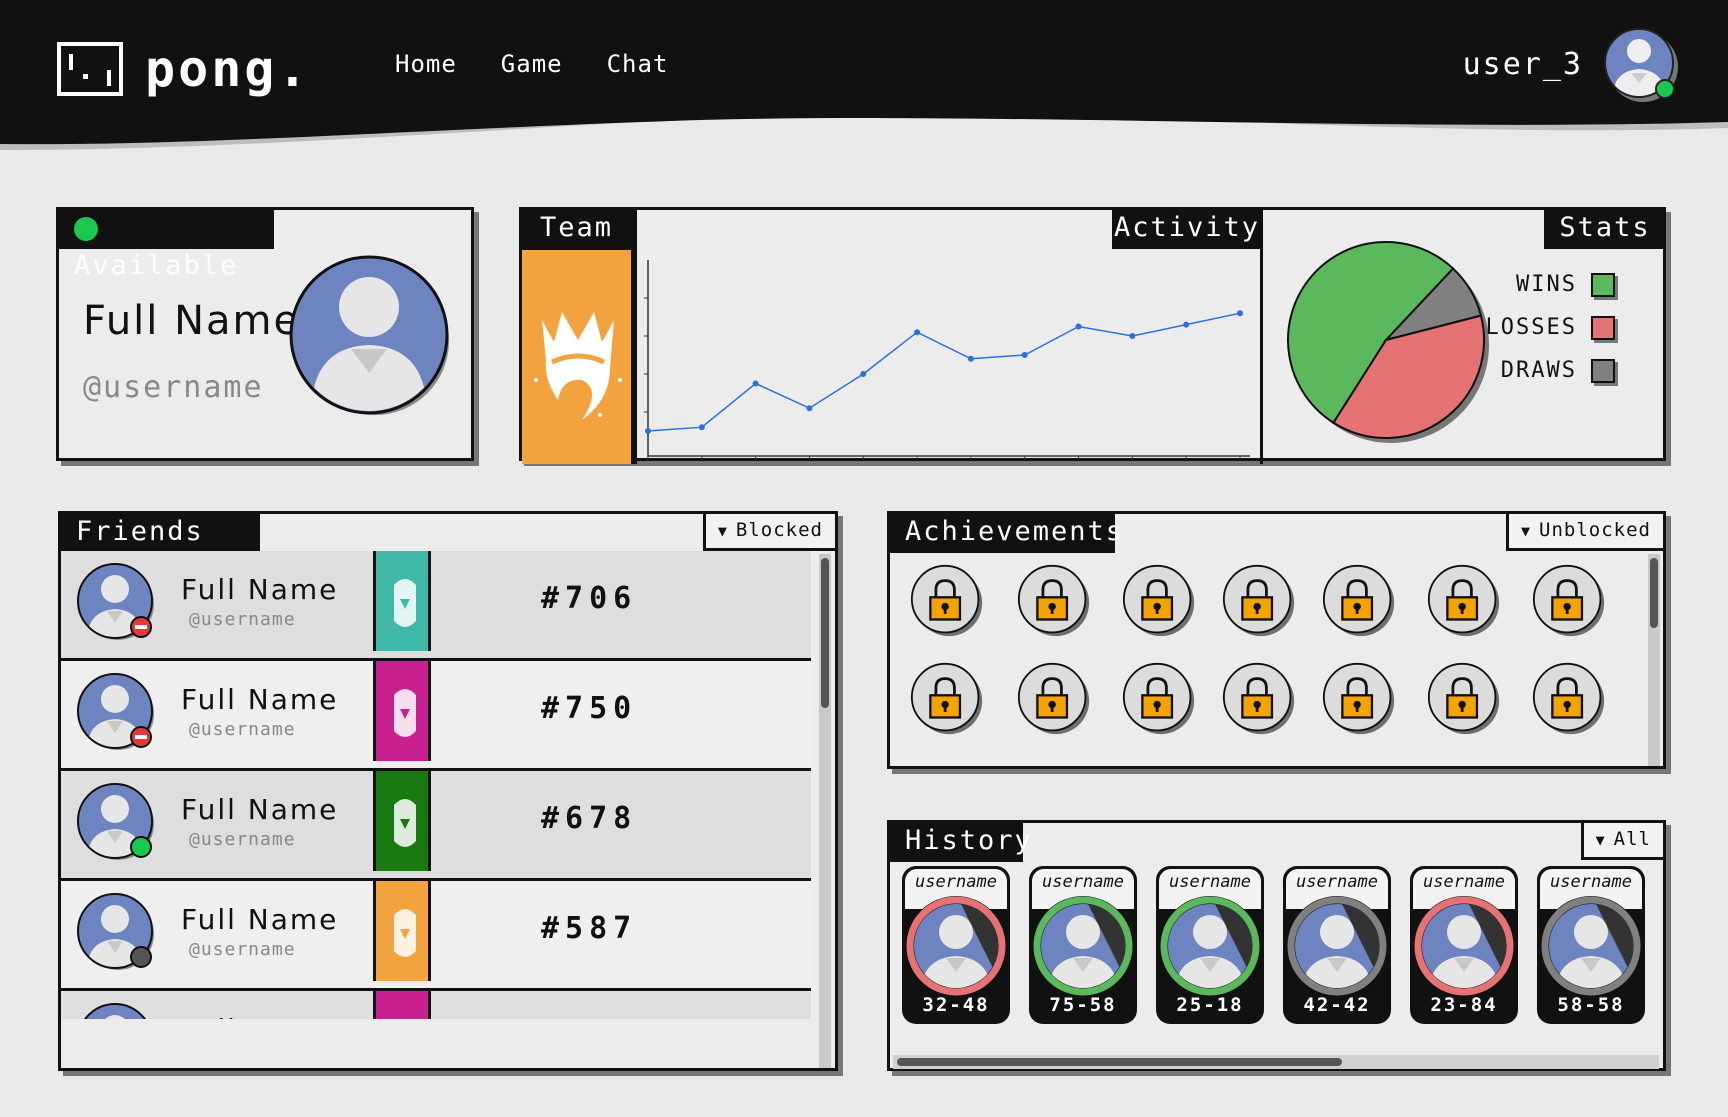 The image size is (1728, 1117). I want to click on activity-line-chart, so click(947, 360).